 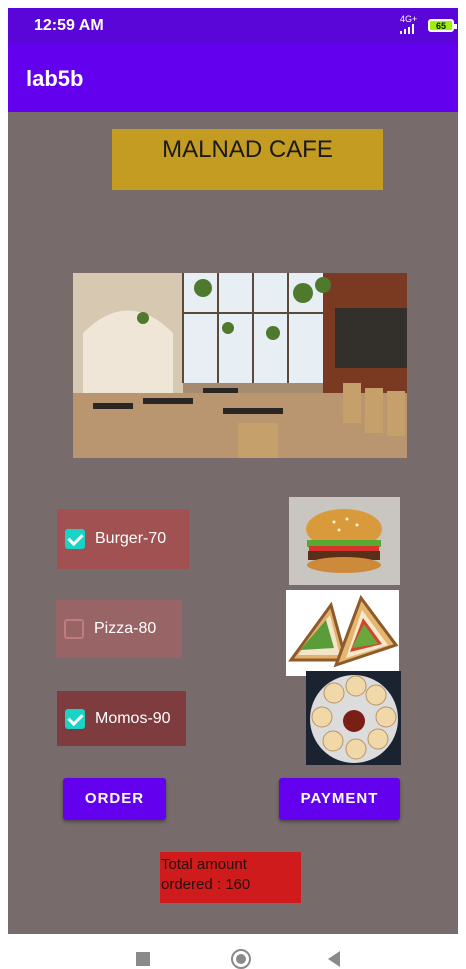 I want to click on status-bar: 12:59 AM 4G+ 65, so click(x=233, y=26).